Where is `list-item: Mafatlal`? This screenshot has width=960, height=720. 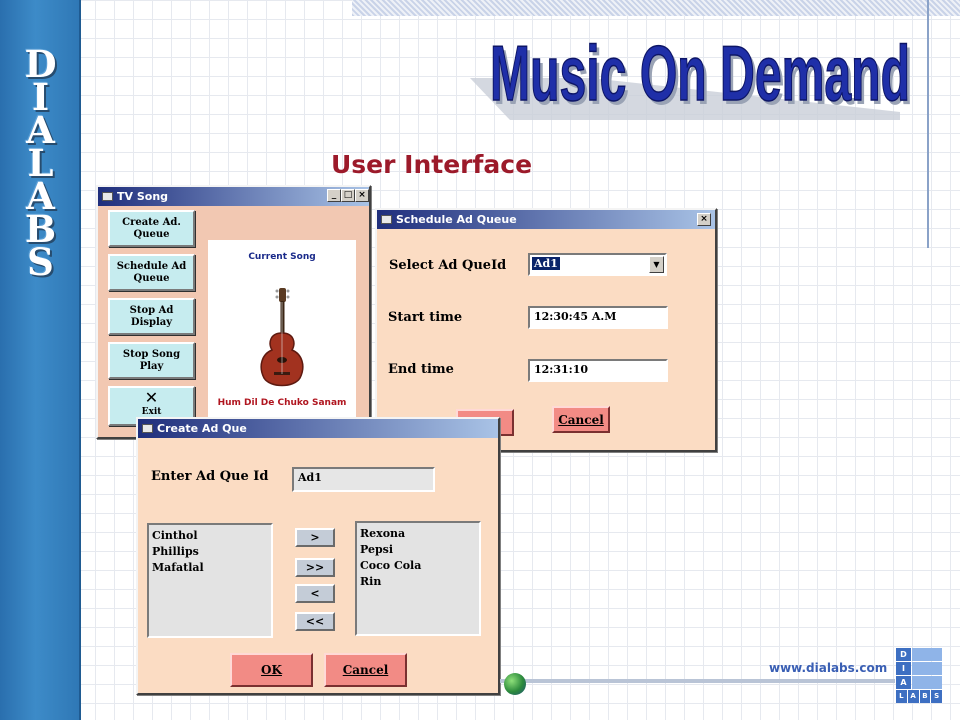 list-item: Mafatlal is located at coordinates (210, 568).